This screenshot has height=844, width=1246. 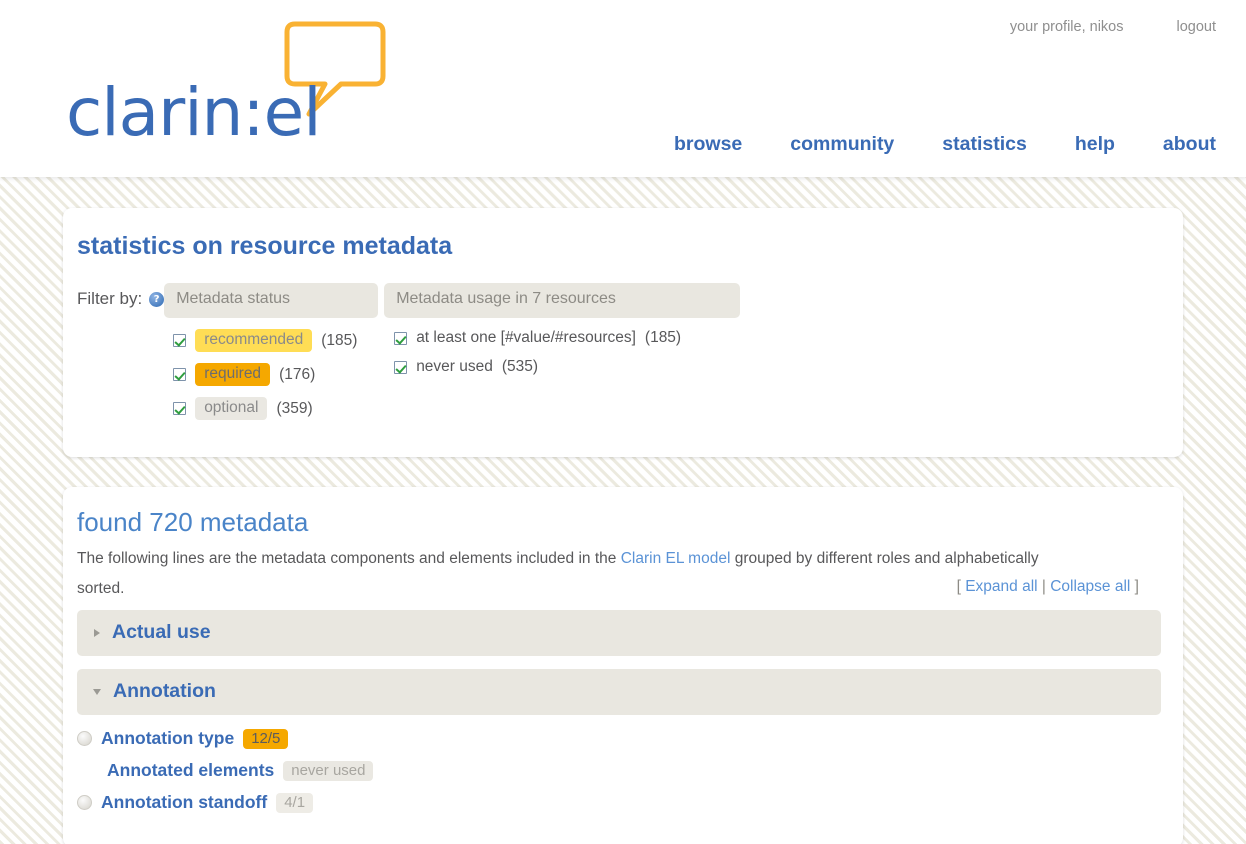 I want to click on tree-item-label: Annotated elements, so click(x=191, y=770).